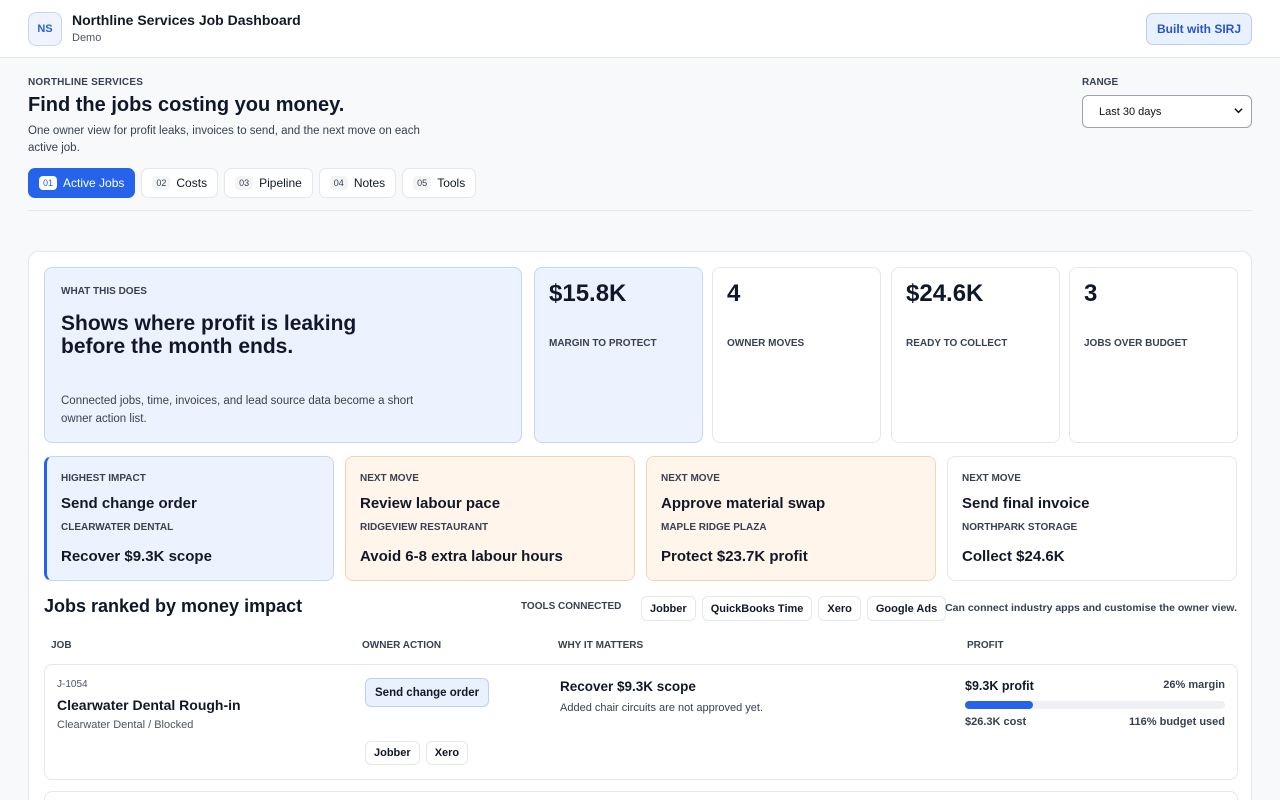  Describe the element at coordinates (125, 725) in the screenshot. I see `job-meta: Clearwater Dental / Blocked` at that location.